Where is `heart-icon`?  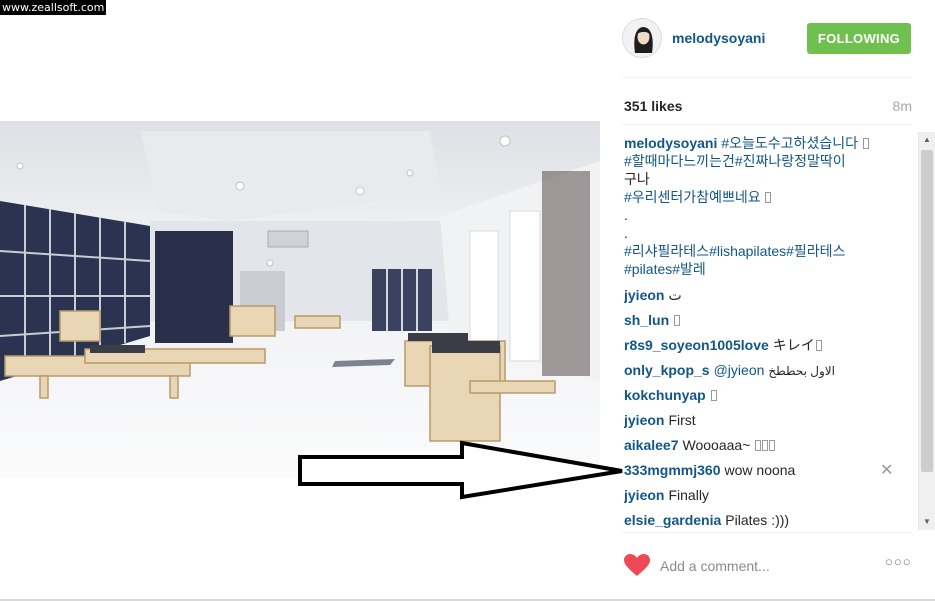
heart-icon is located at coordinates (637, 565).